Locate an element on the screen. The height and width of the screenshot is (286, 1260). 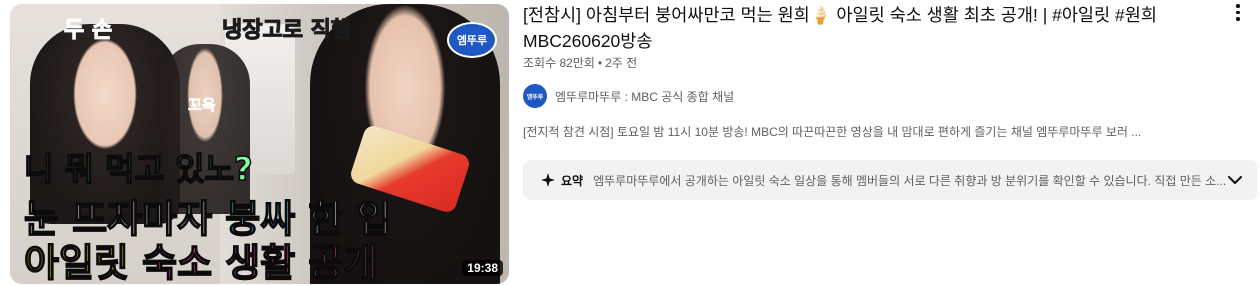
thumbnail-caption-line3-a: 아일릿 is located at coordinates (83, 262).